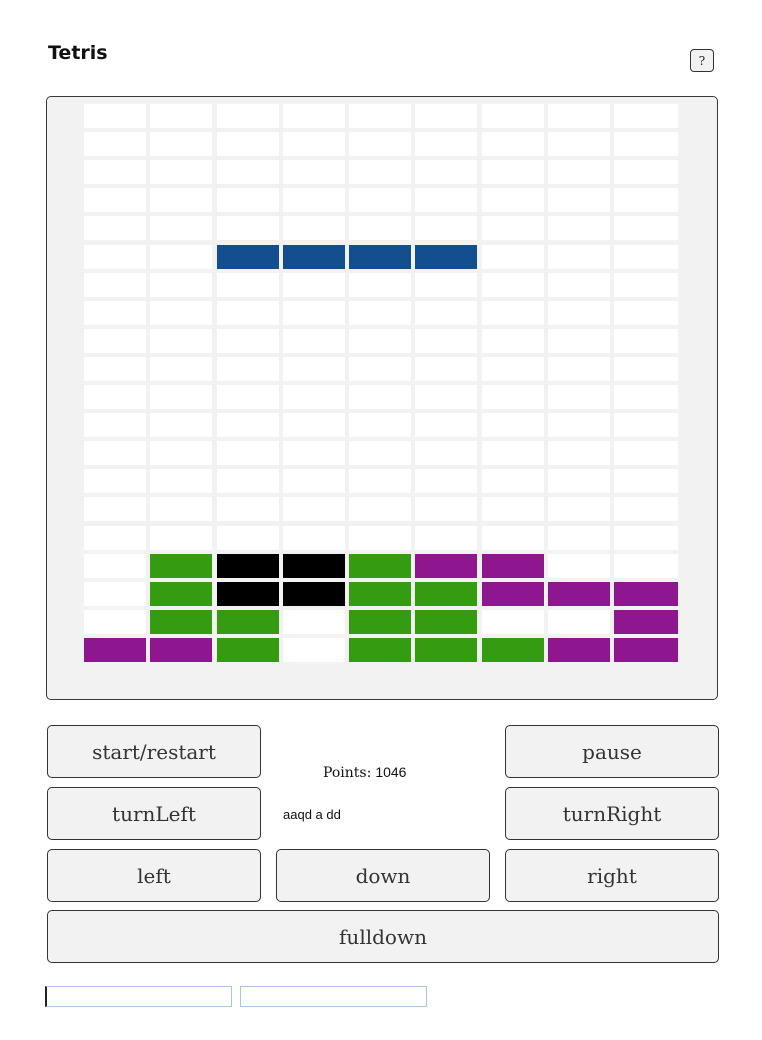 This screenshot has height=1040, width=762. What do you see at coordinates (154, 751) in the screenshot?
I see `start-restart-button: start/restart` at bounding box center [154, 751].